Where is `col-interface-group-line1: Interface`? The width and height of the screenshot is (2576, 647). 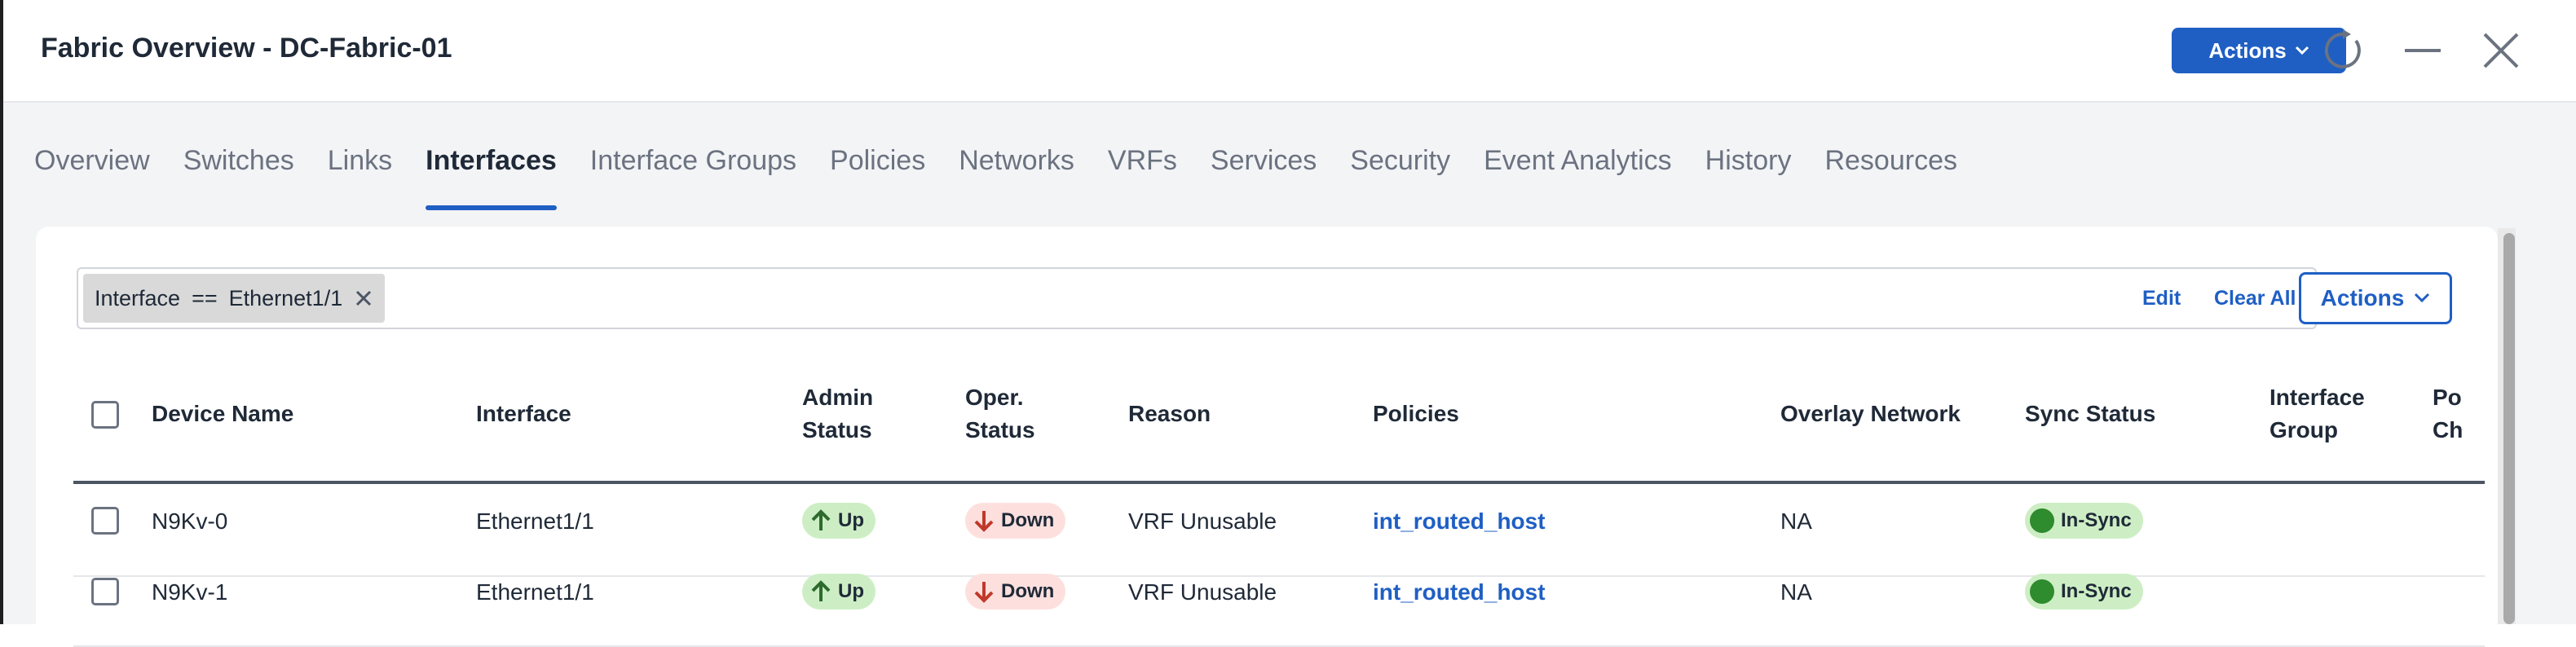
col-interface-group-line1: Interface is located at coordinates (2317, 397).